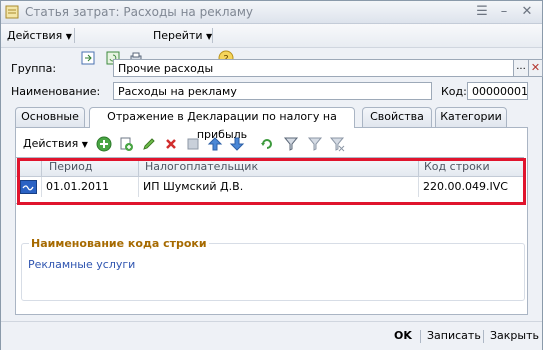  I want to click on actions-label: Действия, so click(35, 35).